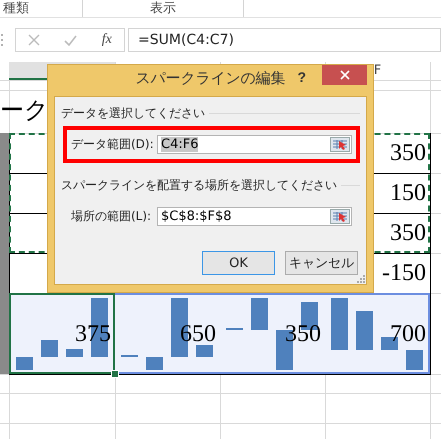 This screenshot has width=441, height=439. What do you see at coordinates (238, 263) in the screenshot?
I see `dialog-button: OK` at bounding box center [238, 263].